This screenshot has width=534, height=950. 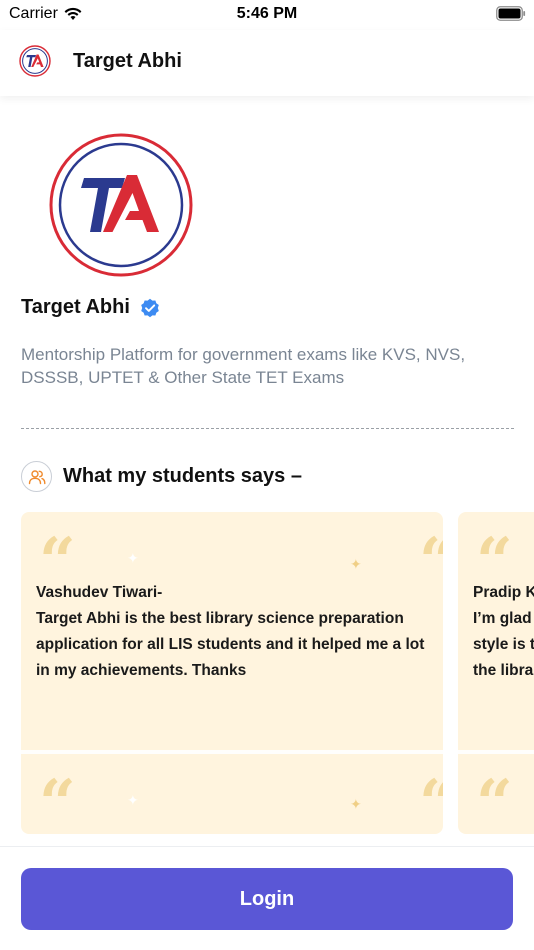 I want to click on testimonials-heading: What my students says –, so click(x=161, y=476).